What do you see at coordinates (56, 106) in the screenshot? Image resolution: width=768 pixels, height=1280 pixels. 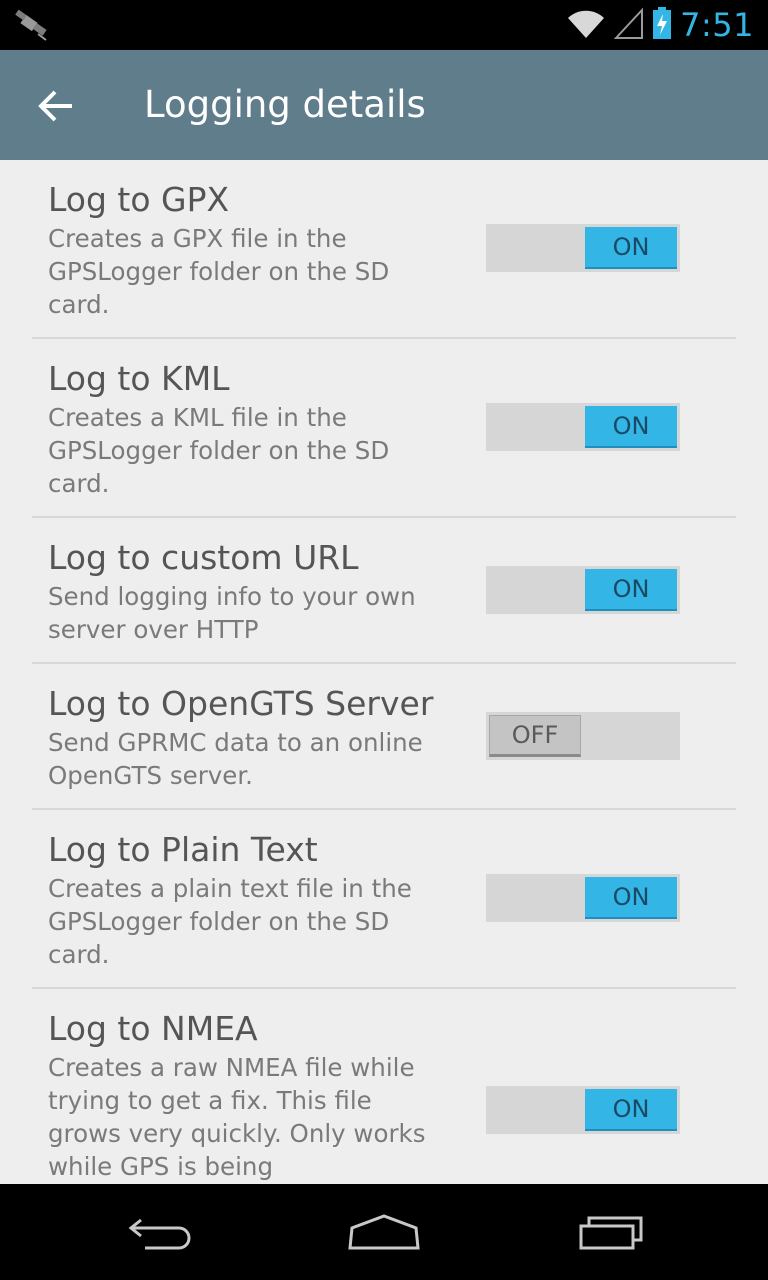 I see `back-arrow-icon` at bounding box center [56, 106].